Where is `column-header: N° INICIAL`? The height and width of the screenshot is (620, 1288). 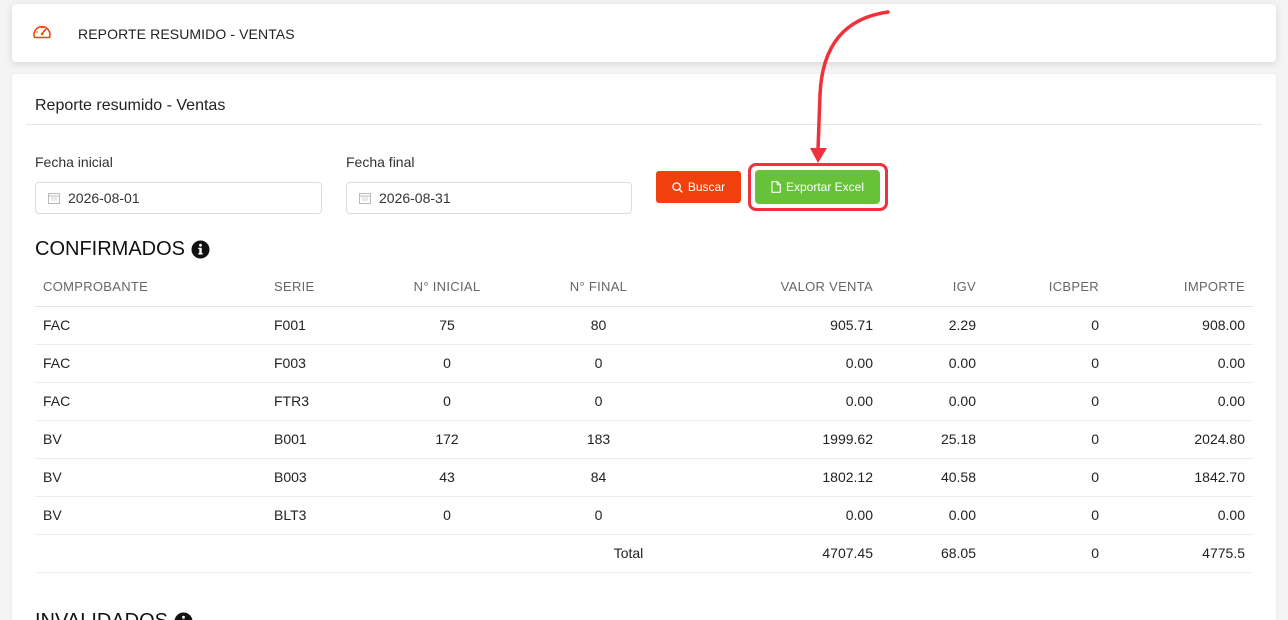
column-header: N° INICIAL is located at coordinates (447, 287).